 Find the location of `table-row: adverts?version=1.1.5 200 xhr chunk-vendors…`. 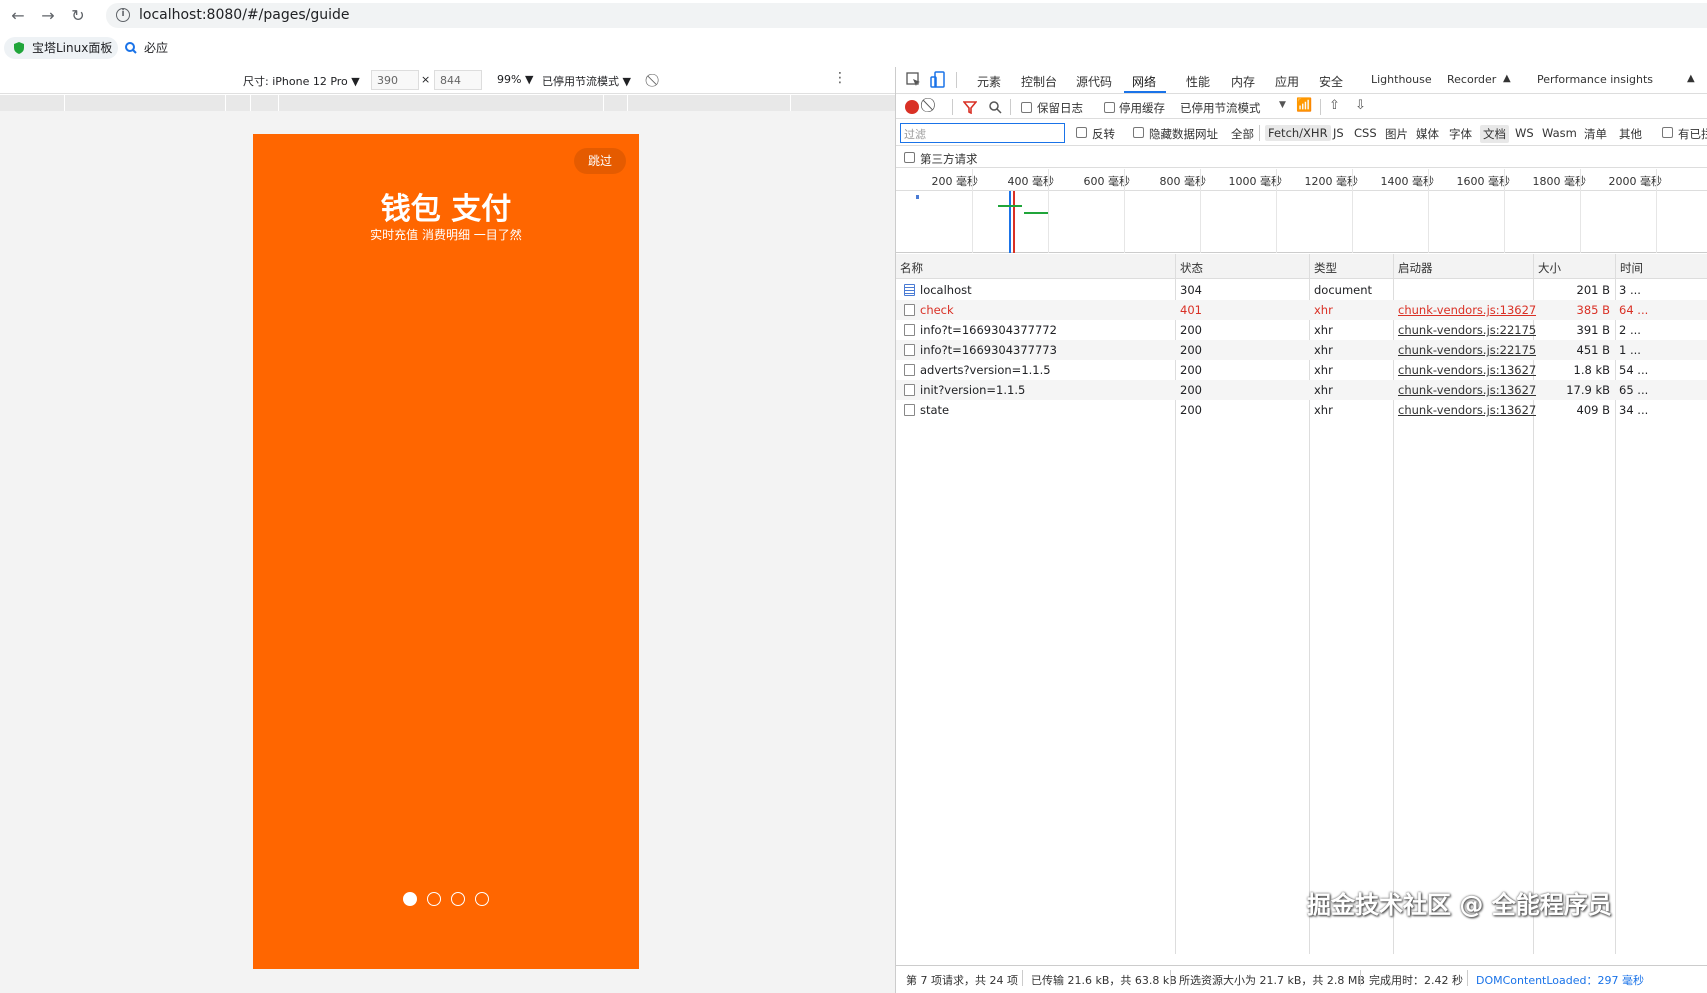

table-row: adverts?version=1.1.5 200 xhr chunk-vendors… is located at coordinates (1301, 370).